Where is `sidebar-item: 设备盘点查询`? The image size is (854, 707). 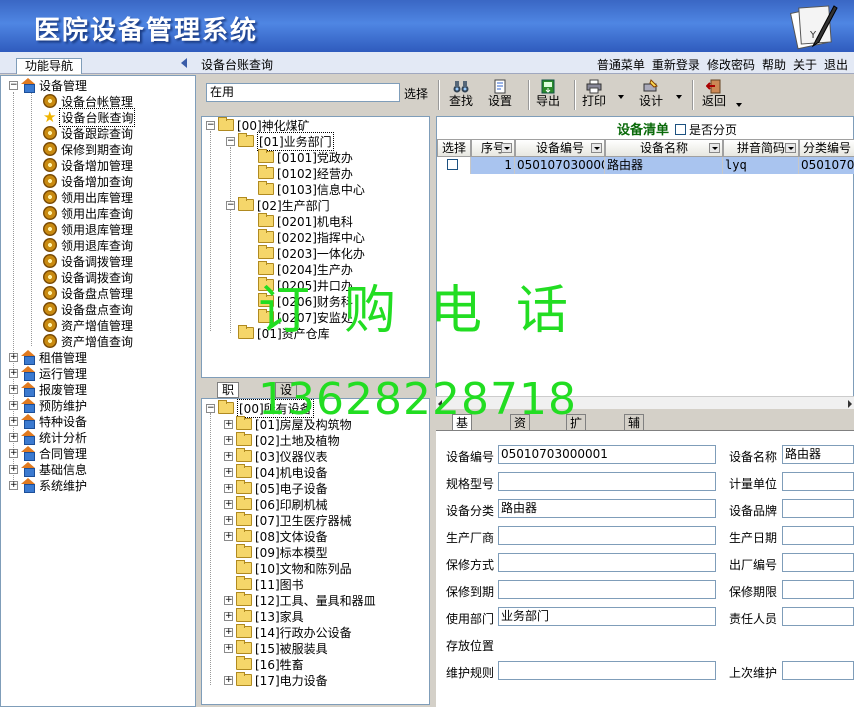 sidebar-item: 设备盘点查询 is located at coordinates (88, 309).